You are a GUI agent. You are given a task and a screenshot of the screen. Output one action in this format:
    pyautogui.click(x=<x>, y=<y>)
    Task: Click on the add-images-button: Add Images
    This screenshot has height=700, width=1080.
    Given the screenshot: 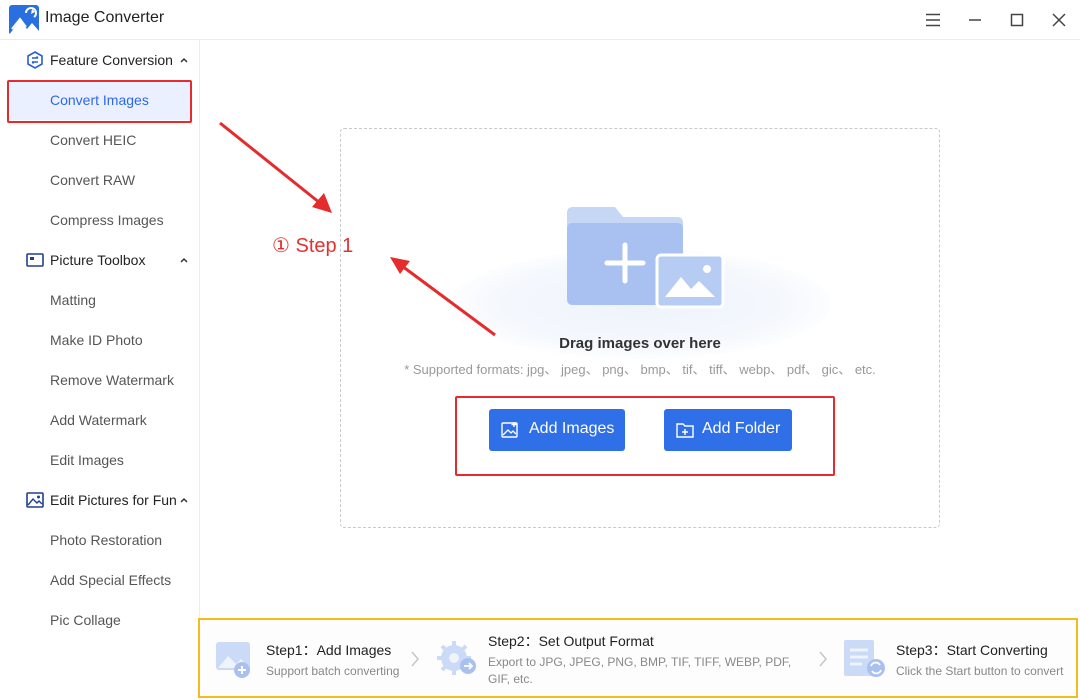 What is the action you would take?
    pyautogui.click(x=557, y=430)
    